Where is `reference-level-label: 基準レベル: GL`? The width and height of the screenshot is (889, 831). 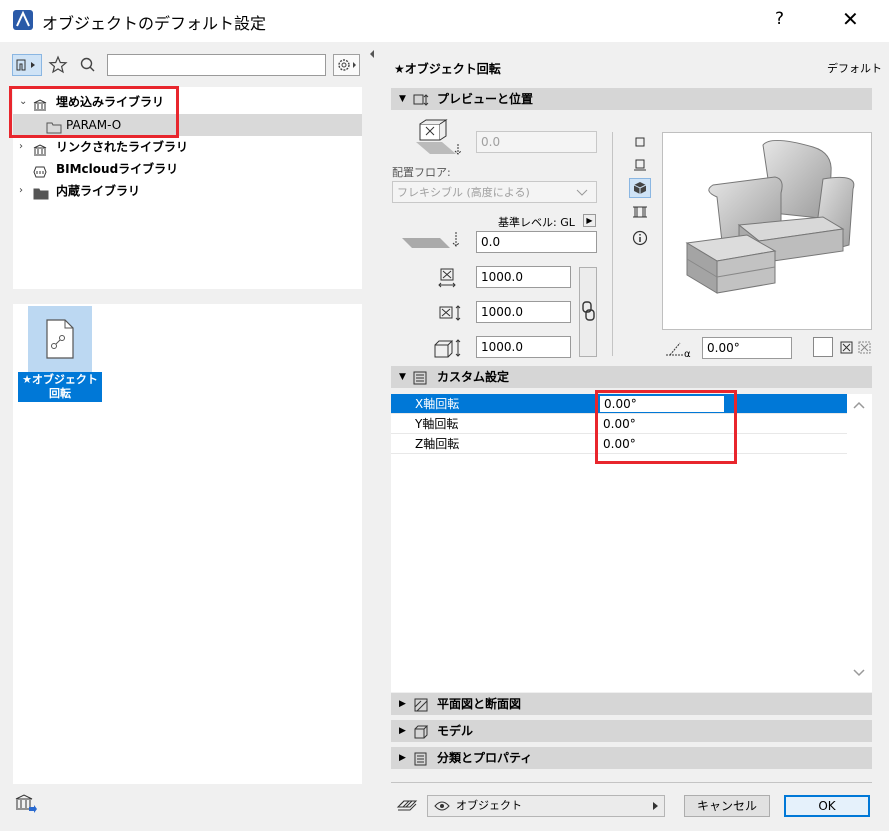 reference-level-label: 基準レベル: GL is located at coordinates (536, 222).